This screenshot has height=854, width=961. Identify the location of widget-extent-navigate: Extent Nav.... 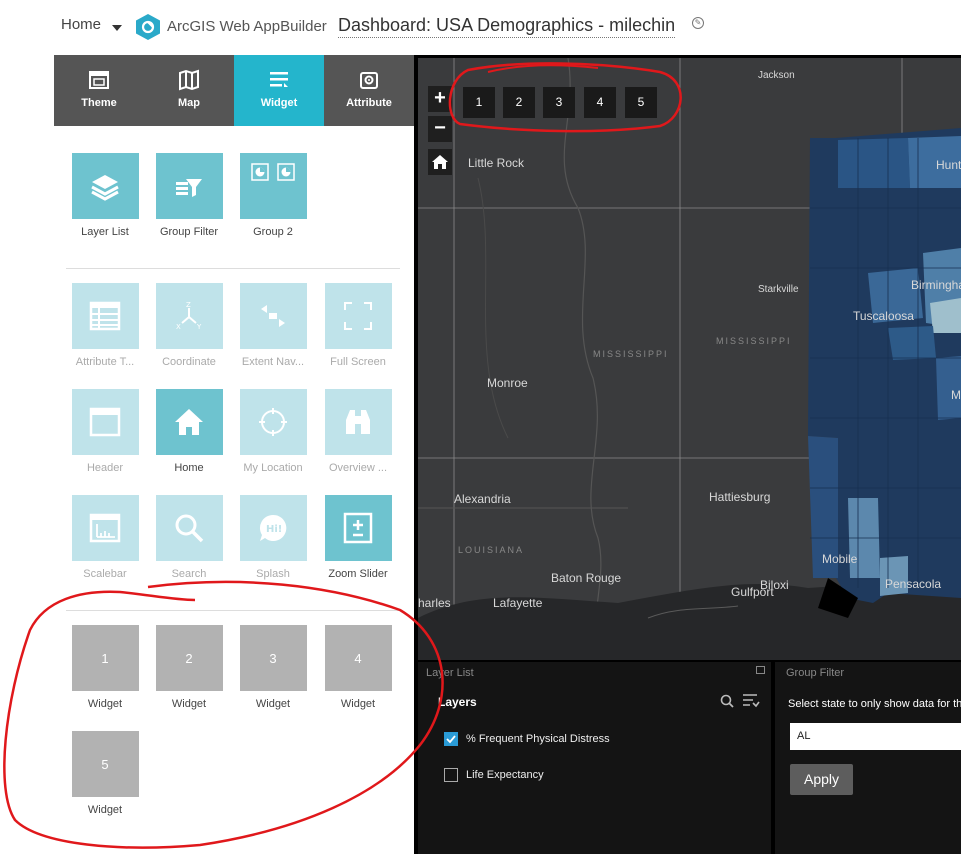
(273, 325).